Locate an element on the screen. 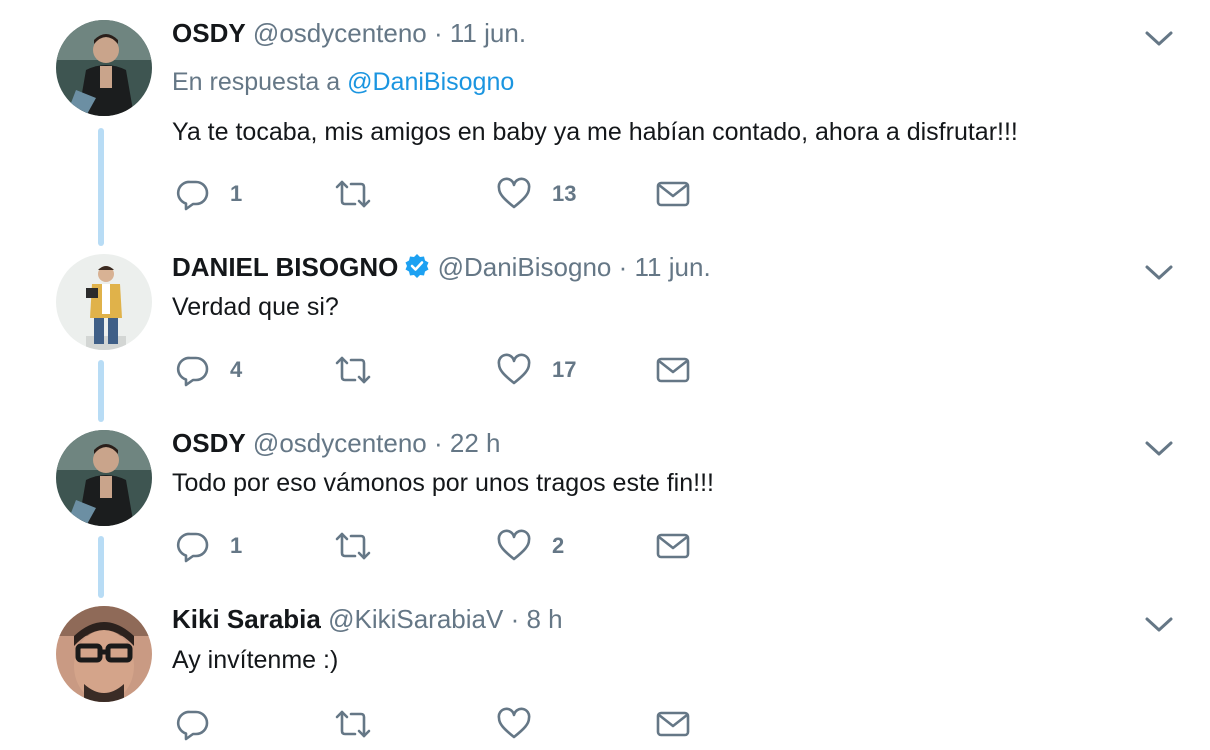 This screenshot has width=1210, height=750. like-count: 13 is located at coordinates (564, 193).